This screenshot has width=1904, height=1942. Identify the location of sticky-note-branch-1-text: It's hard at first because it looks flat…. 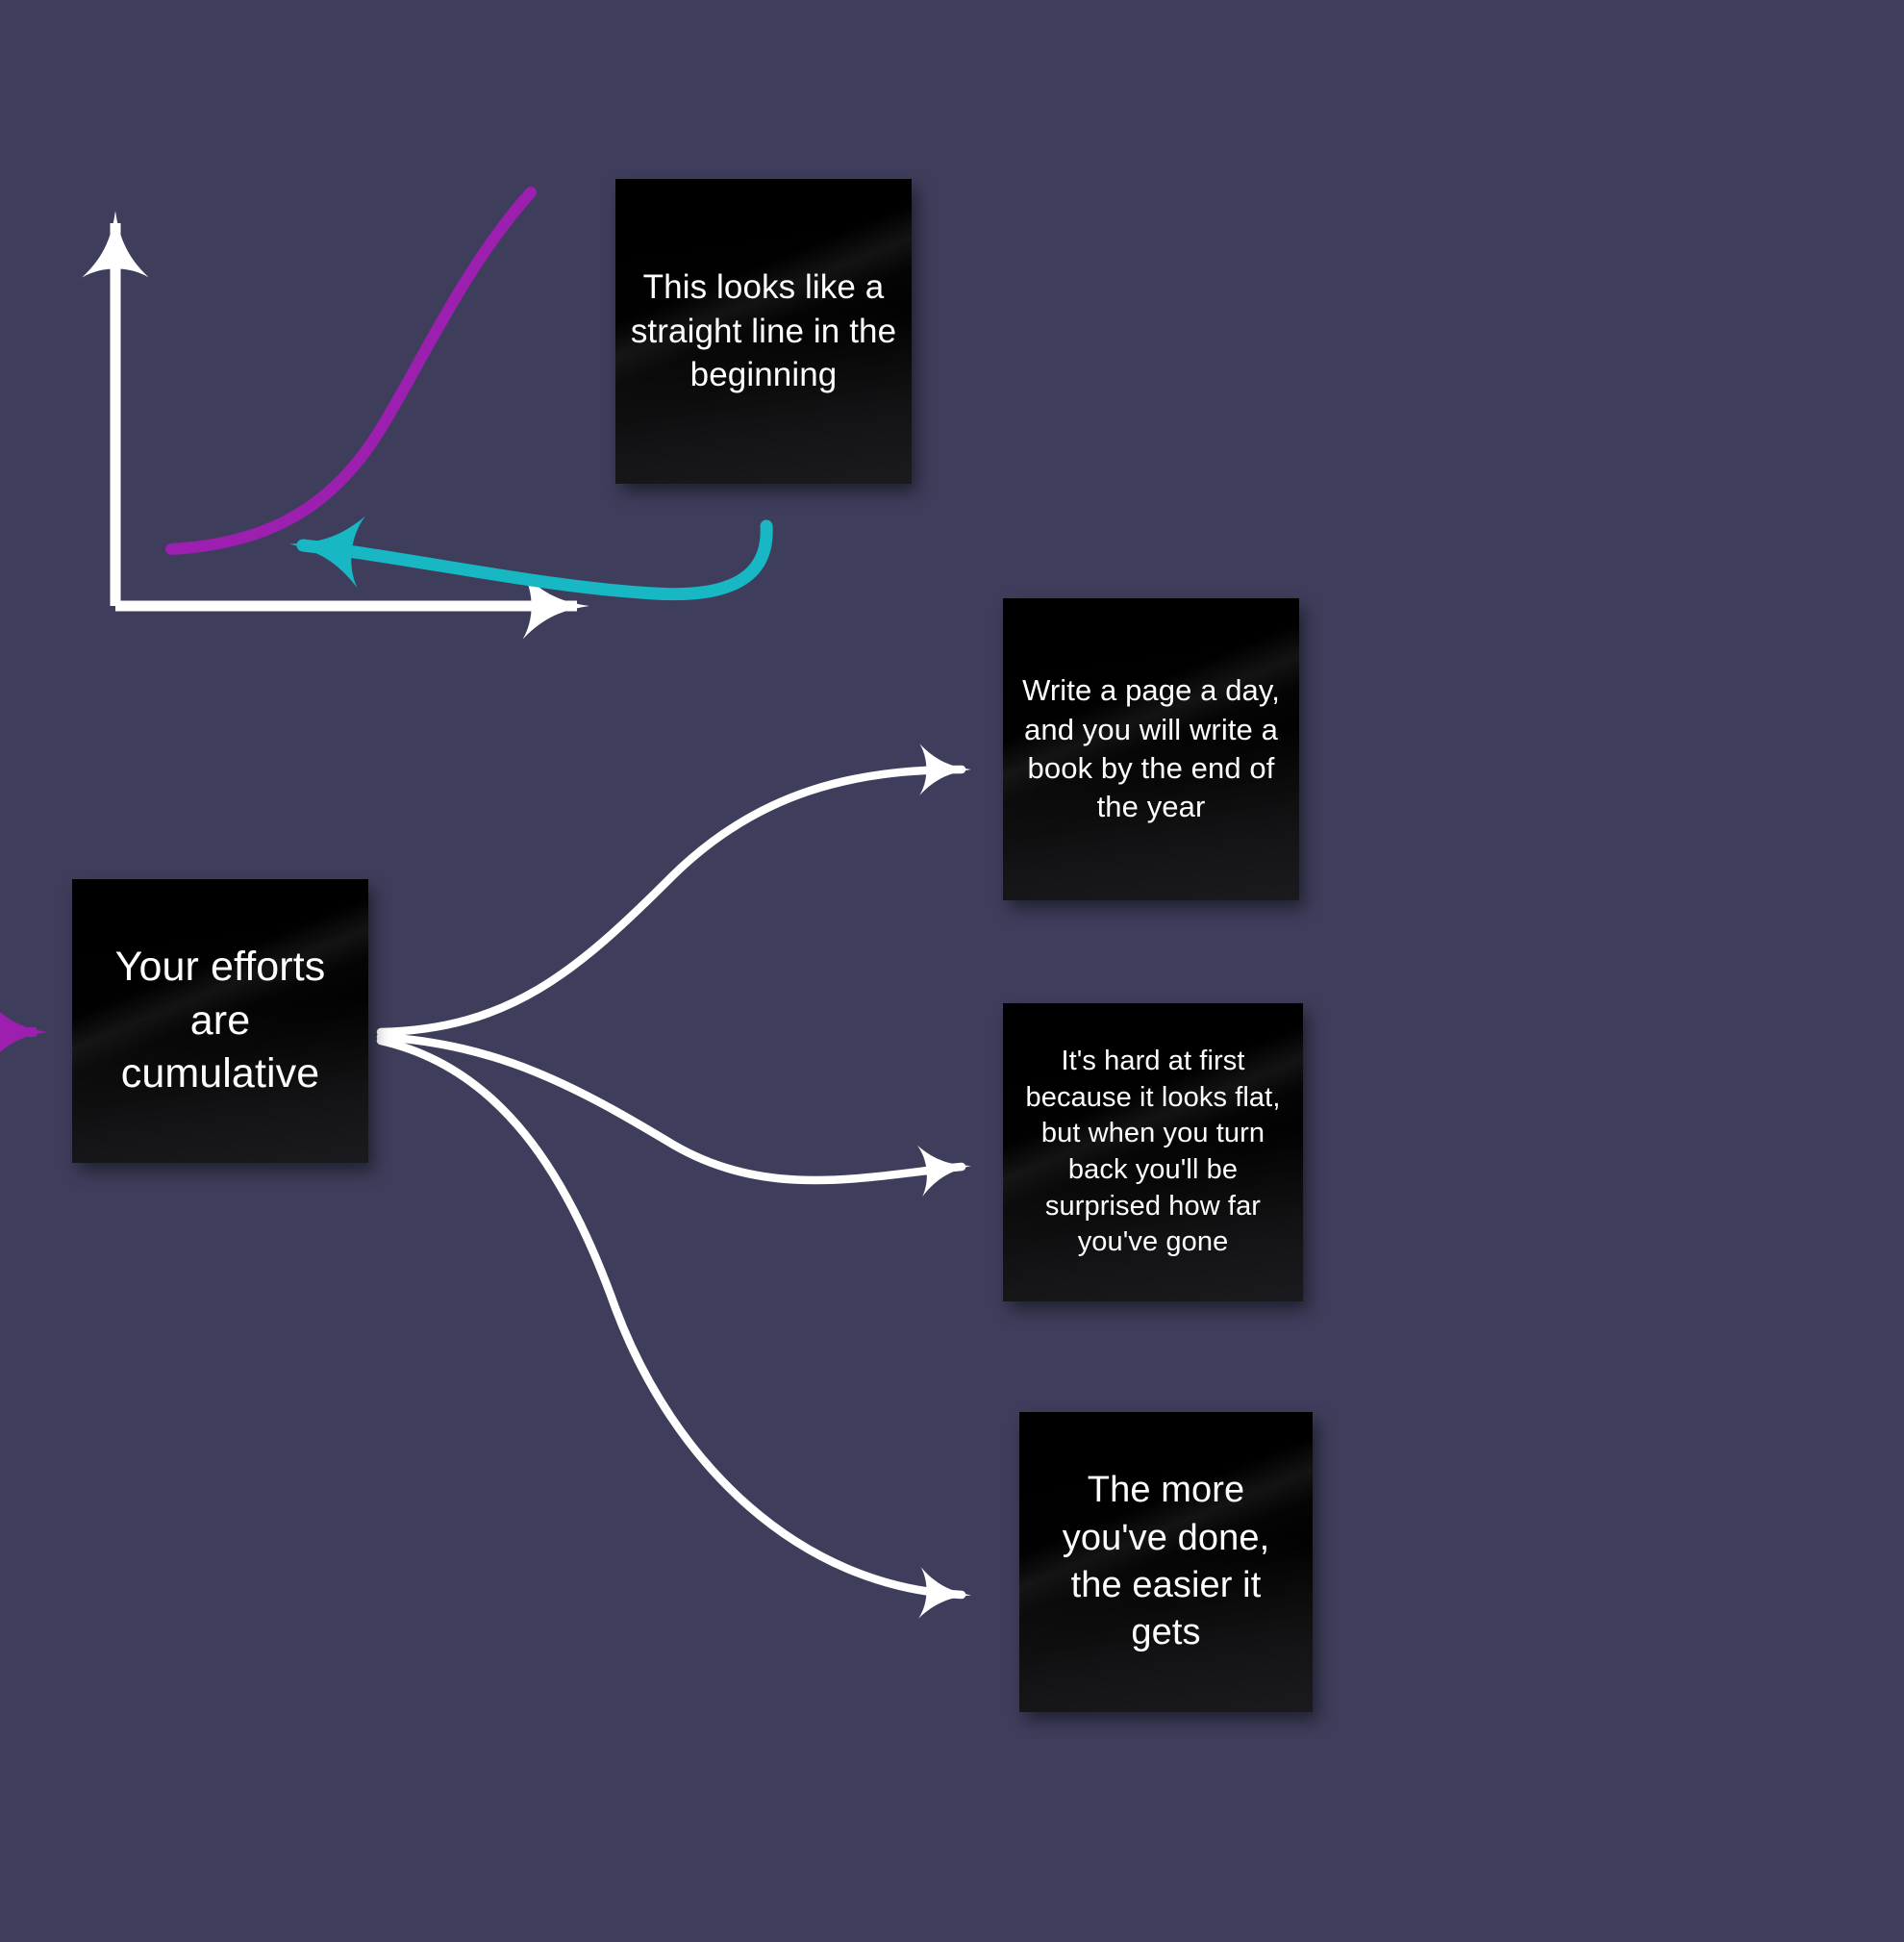
(1153, 1151).